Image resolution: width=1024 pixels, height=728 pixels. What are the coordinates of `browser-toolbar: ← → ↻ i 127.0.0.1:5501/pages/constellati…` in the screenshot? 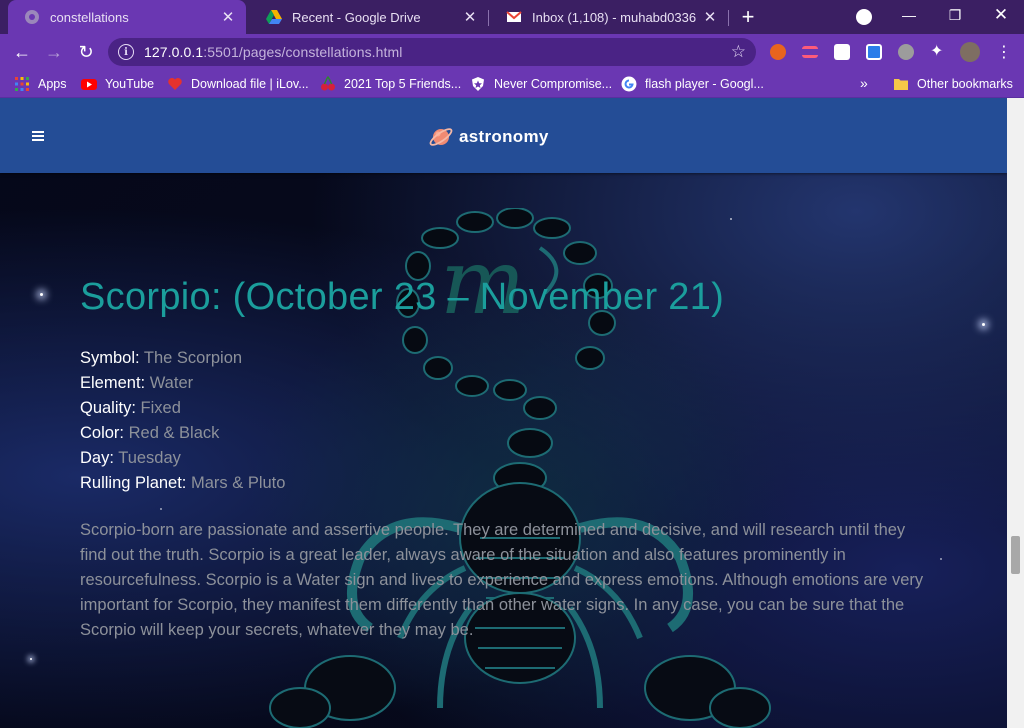 It's located at (512, 52).